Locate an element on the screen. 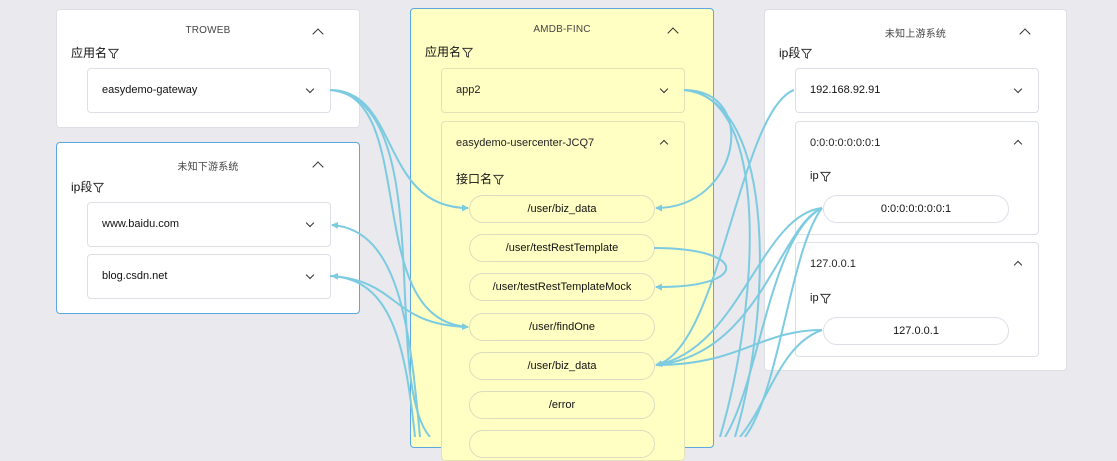 Image resolution: width=1117 pixels, height=461 pixels. troweb-panel: TROWEB 应用名 easydemo-gateway is located at coordinates (208, 68).